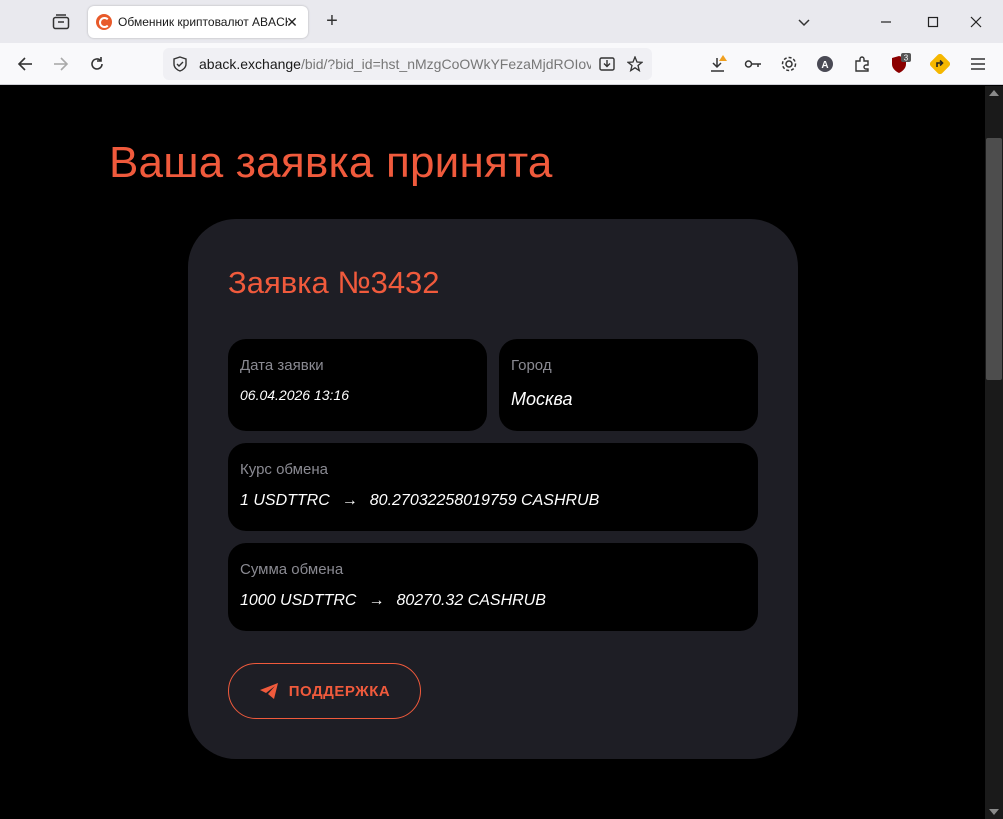  What do you see at coordinates (471, 600) in the screenshot?
I see `sum-to: 80270.32 CASHRUB` at bounding box center [471, 600].